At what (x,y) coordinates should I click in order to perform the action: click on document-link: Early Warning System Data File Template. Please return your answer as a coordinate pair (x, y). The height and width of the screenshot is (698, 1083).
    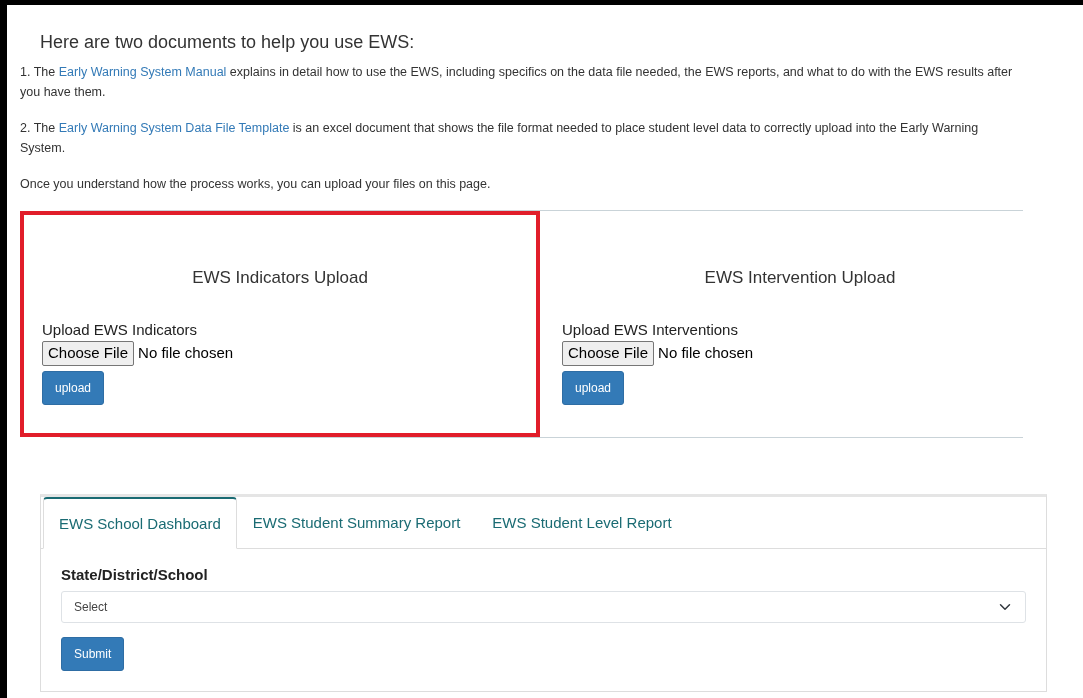
    Looking at the image, I should click on (174, 128).